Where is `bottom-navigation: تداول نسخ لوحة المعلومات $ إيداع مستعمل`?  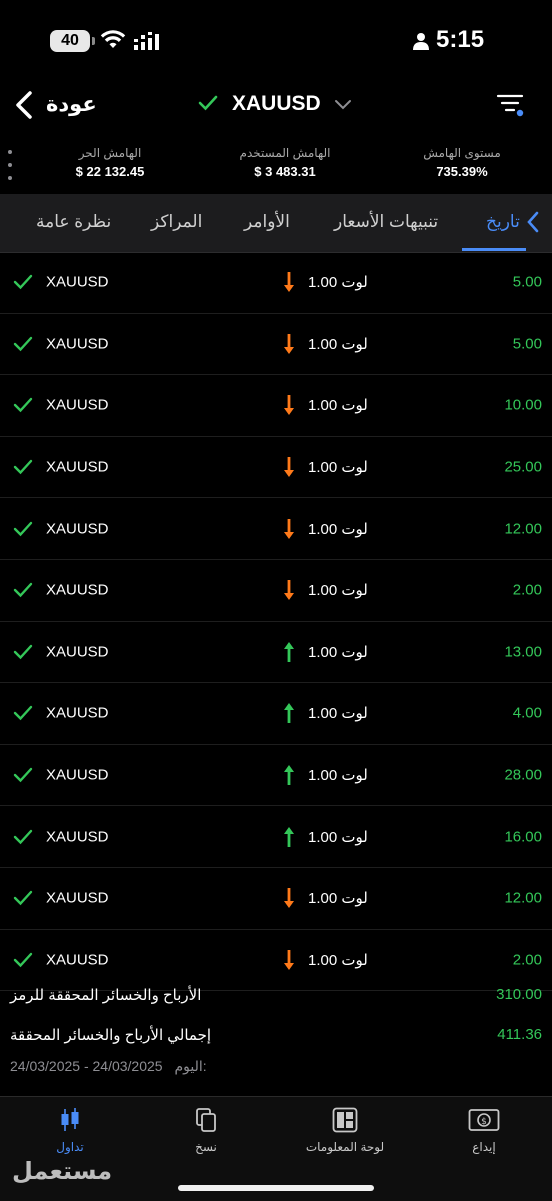 bottom-navigation: تداول نسخ لوحة المعلومات $ إيداع مستعمل is located at coordinates (276, 1148).